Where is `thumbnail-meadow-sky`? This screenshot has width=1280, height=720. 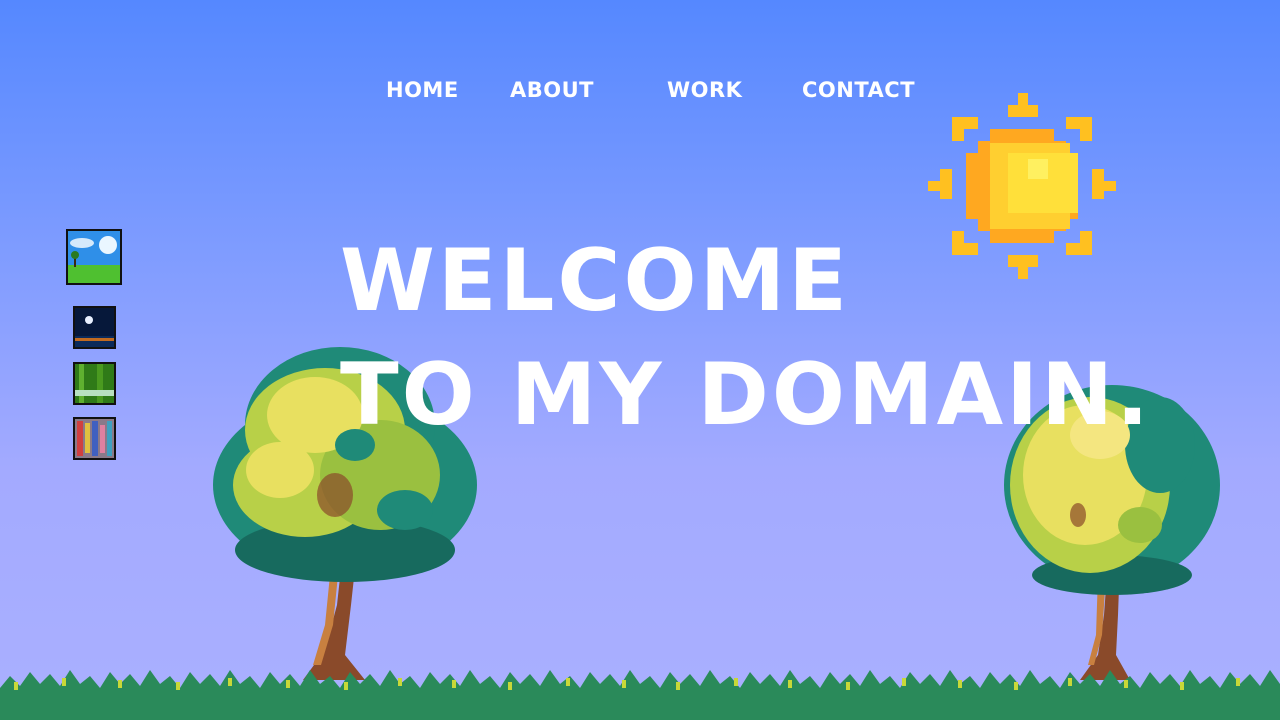 thumbnail-meadow-sky is located at coordinates (94, 257).